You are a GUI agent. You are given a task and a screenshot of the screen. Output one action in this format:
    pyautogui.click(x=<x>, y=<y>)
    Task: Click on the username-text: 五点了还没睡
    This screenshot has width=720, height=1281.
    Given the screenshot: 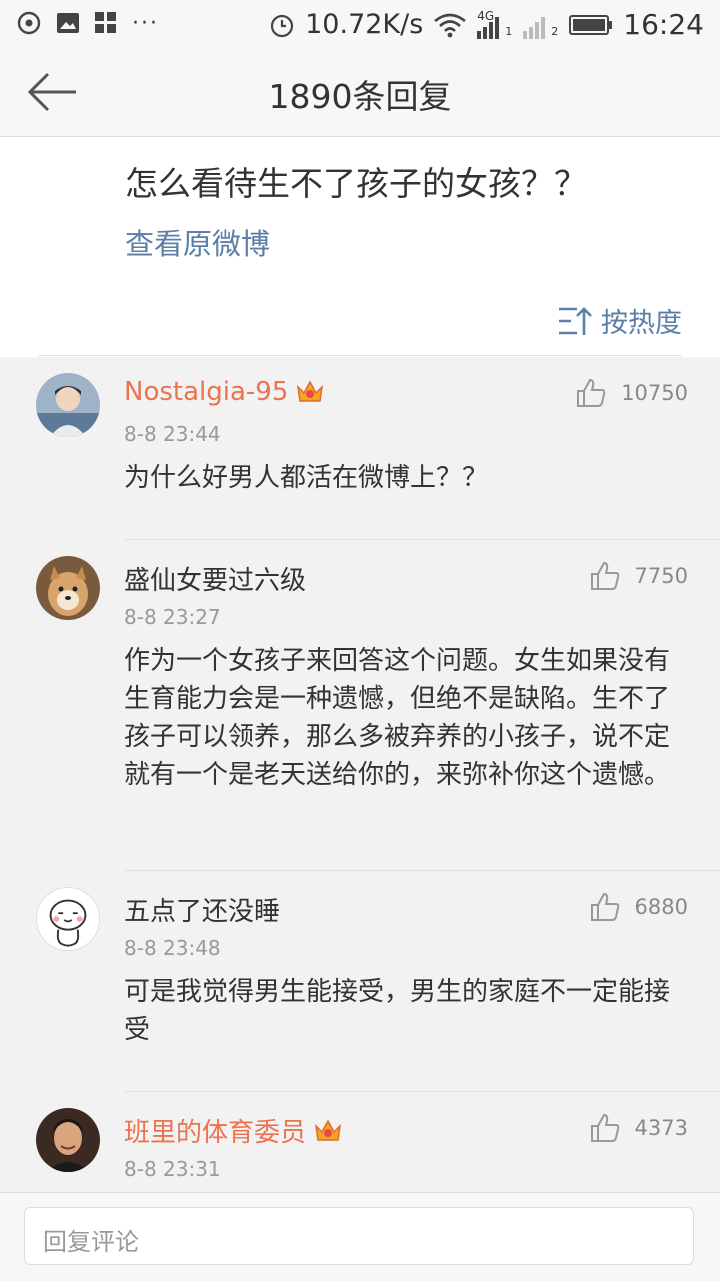 What is the action you would take?
    pyautogui.click(x=202, y=912)
    